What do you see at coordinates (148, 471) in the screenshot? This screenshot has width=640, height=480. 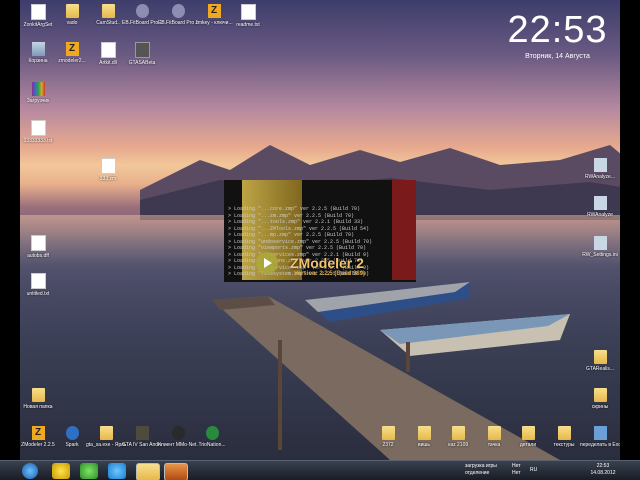 I see `explorer-icon` at bounding box center [148, 471].